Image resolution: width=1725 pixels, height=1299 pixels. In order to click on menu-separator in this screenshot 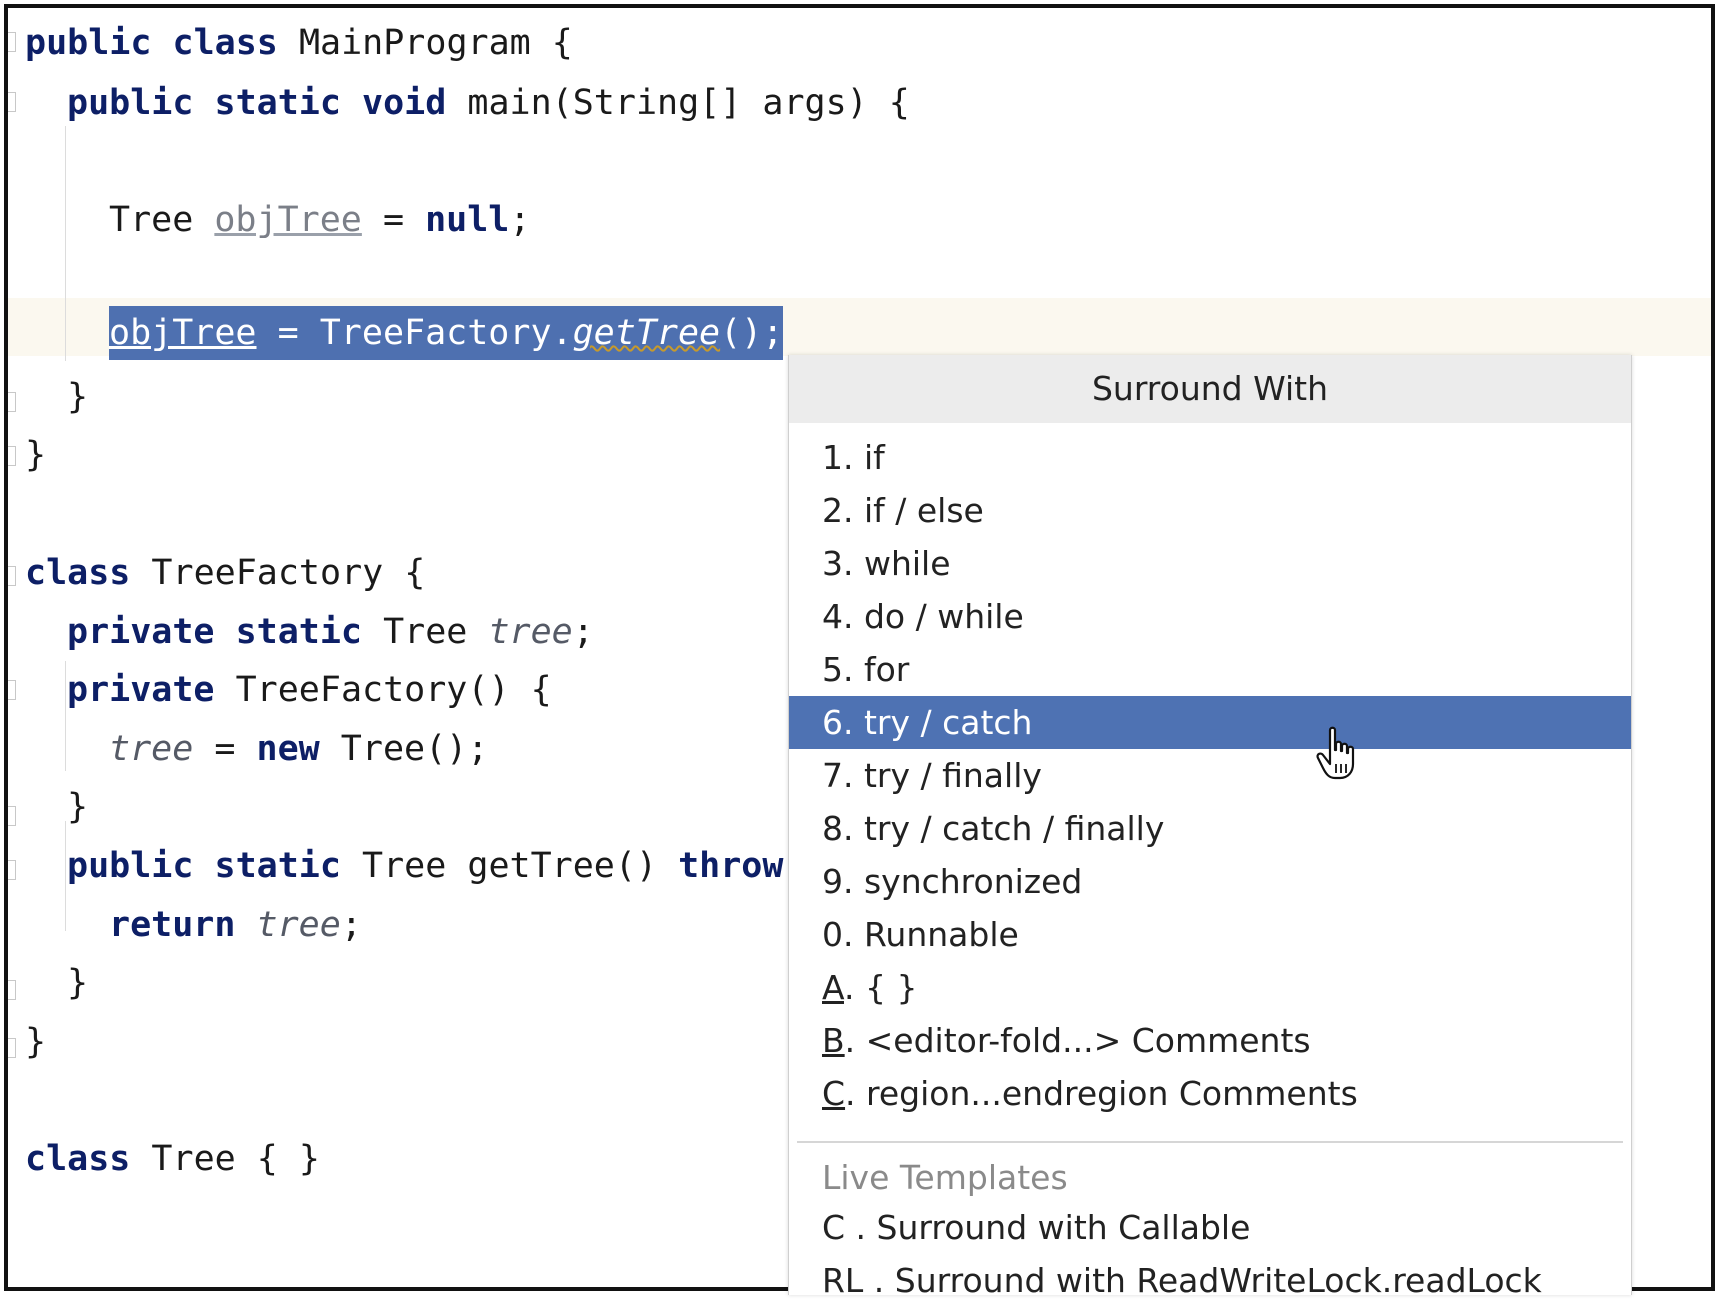, I will do `click(1210, 1142)`.